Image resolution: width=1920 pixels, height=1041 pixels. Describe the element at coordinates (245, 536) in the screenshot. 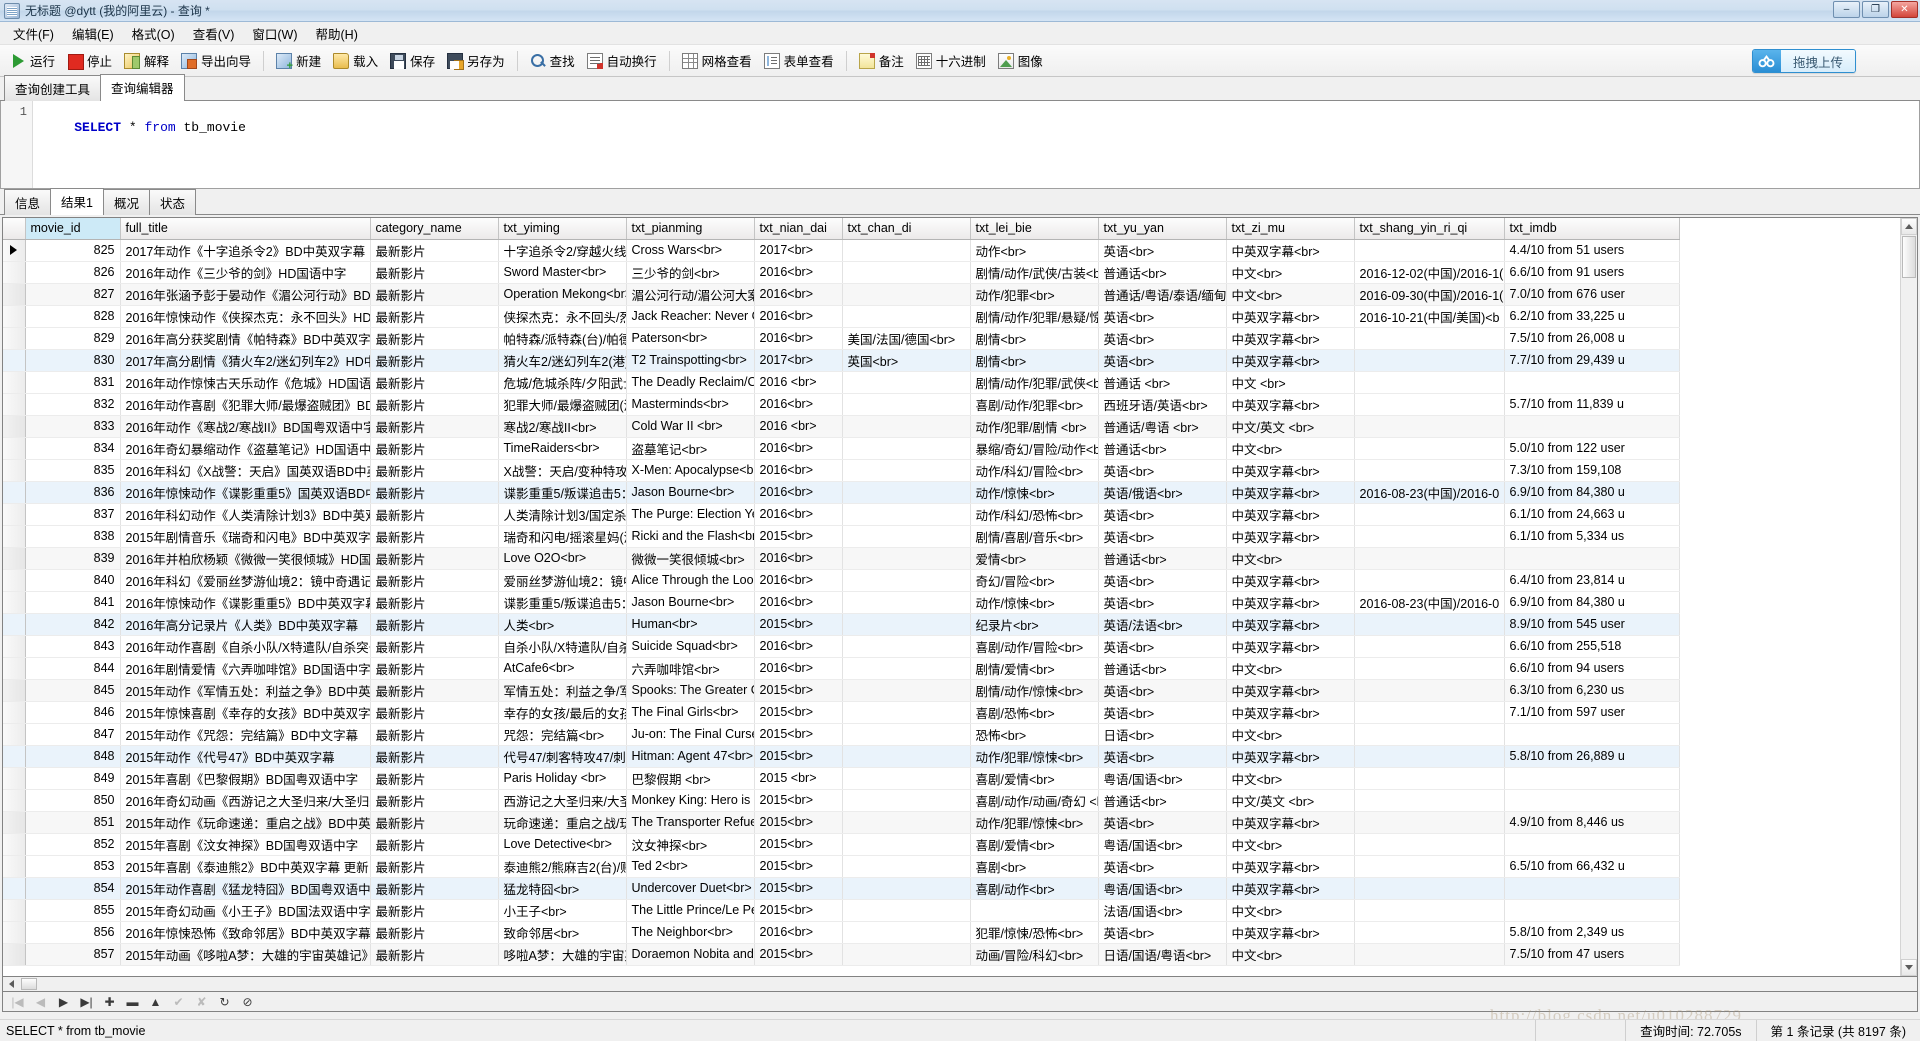

I see `cell-full_title: 2015年剧情音乐《瑞奇和闪电》BD中英双字幕` at that location.